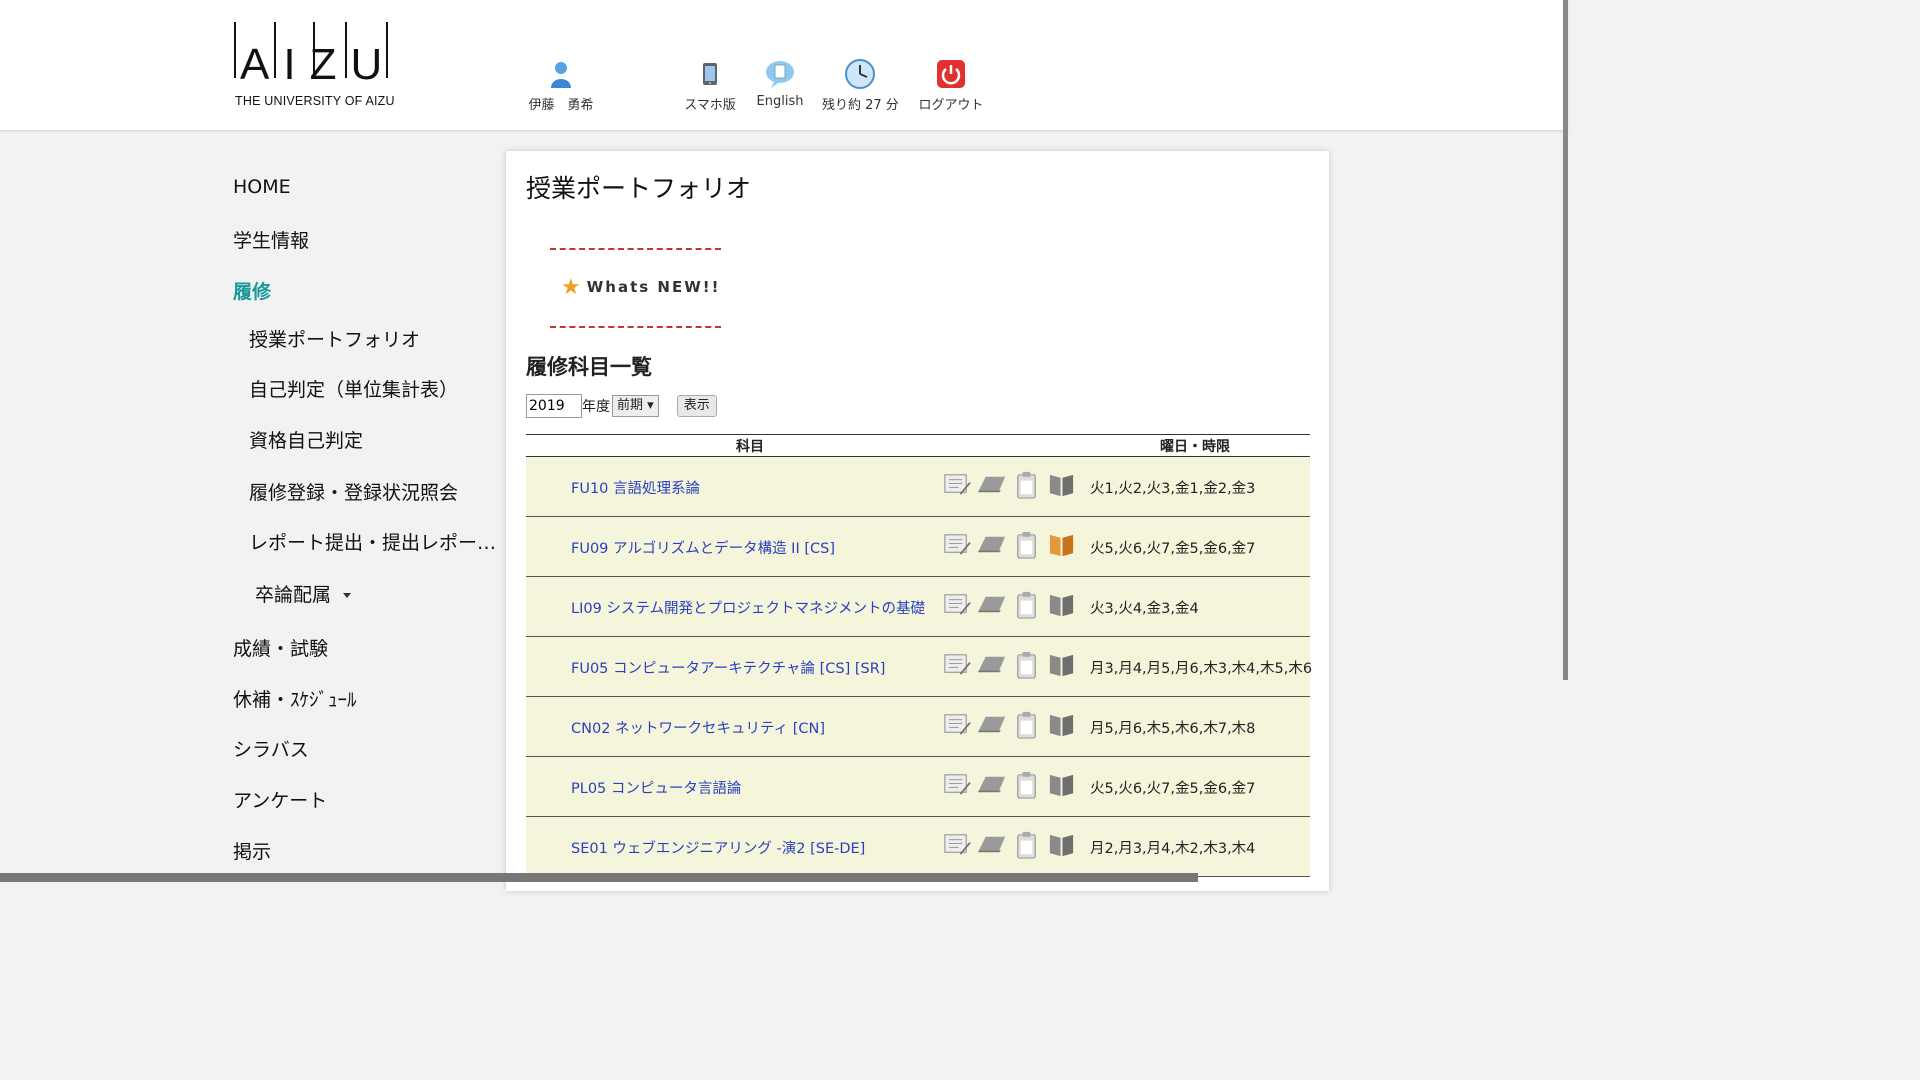 The height and width of the screenshot is (1080, 1920). Describe the element at coordinates (306, 439) in the screenshot. I see `nav-qualification-check: 資格自己判定` at that location.